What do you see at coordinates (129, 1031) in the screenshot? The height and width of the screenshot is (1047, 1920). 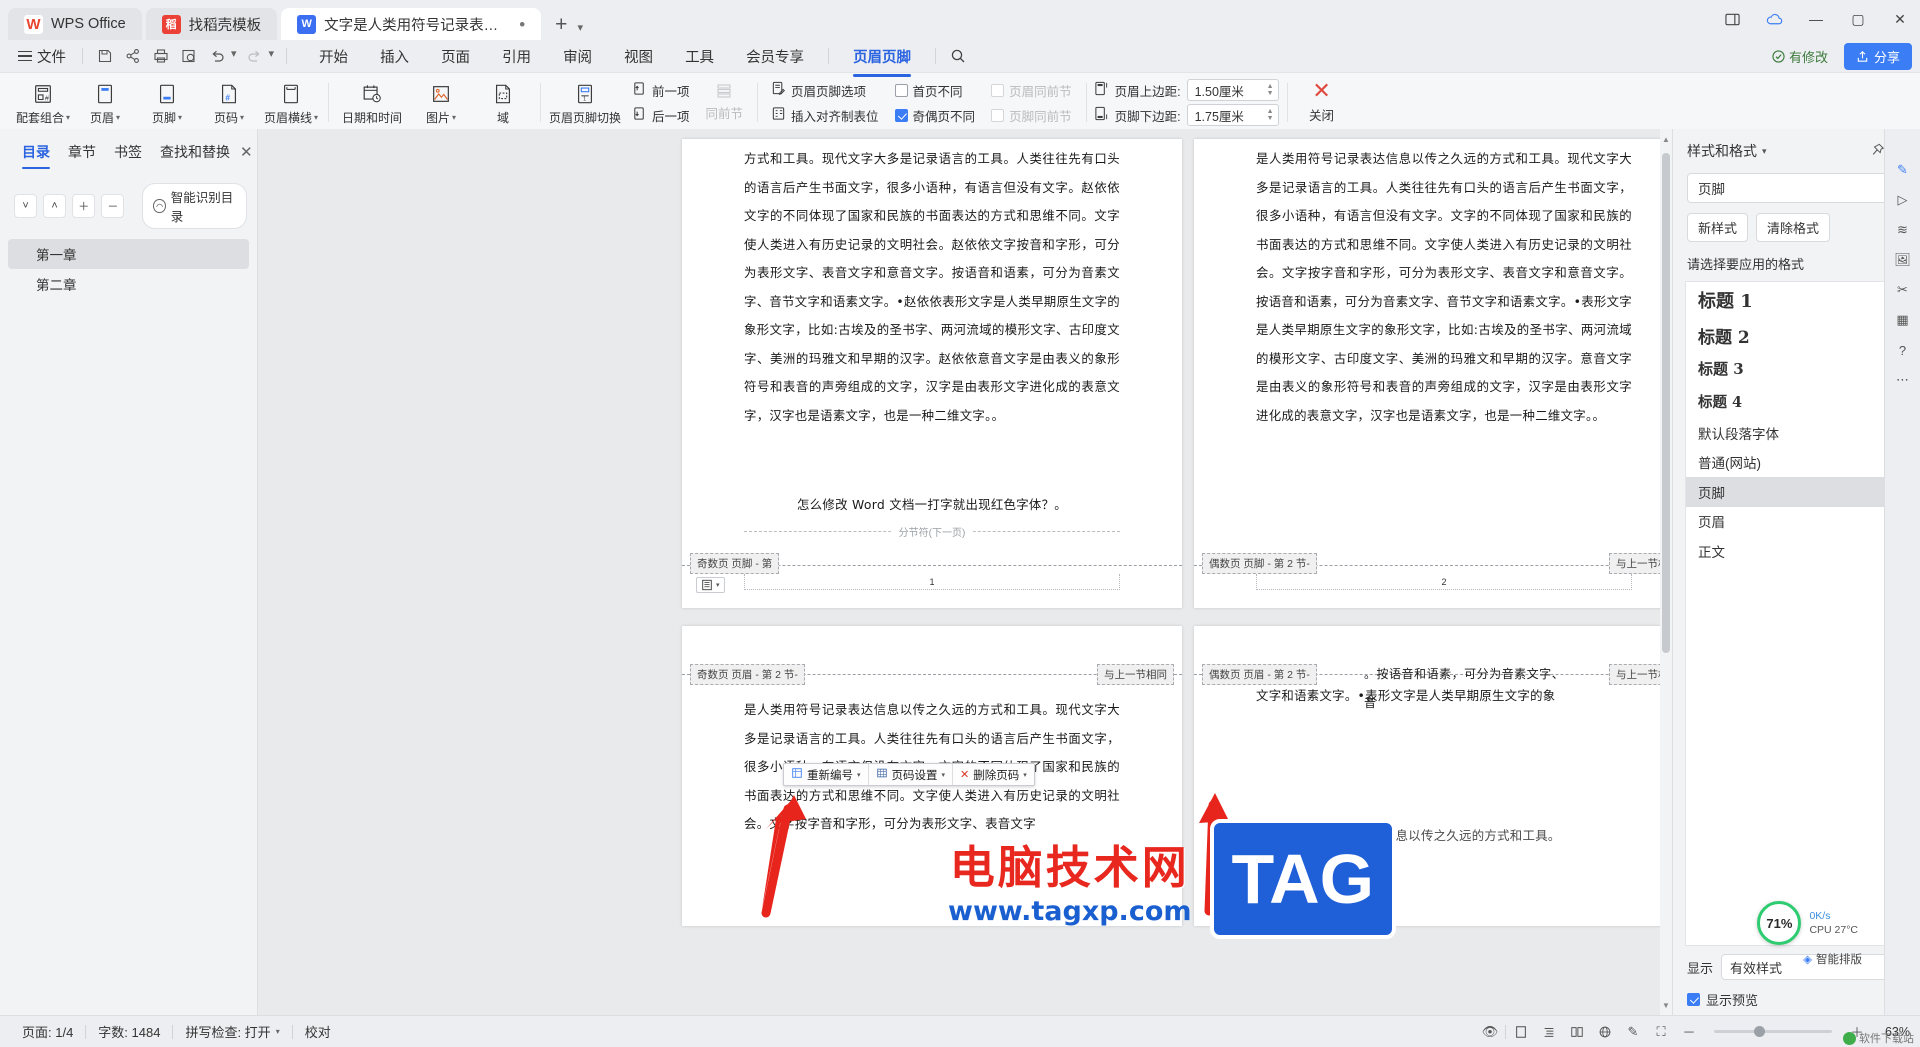 I see `word-count: 字数: 1484` at bounding box center [129, 1031].